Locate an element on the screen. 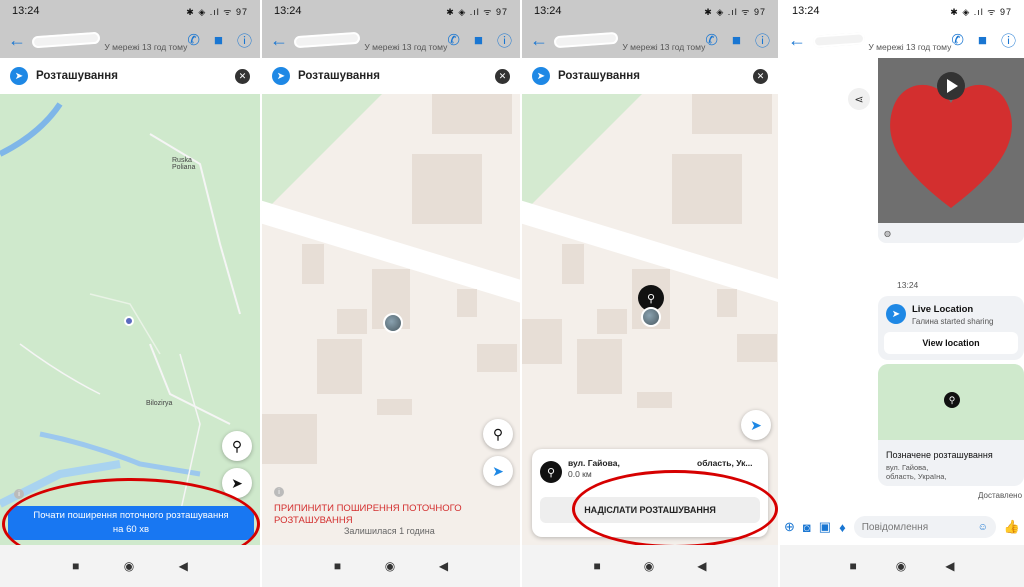 This screenshot has height=587, width=1024. plus-icon: ⊕ is located at coordinates (789, 527).